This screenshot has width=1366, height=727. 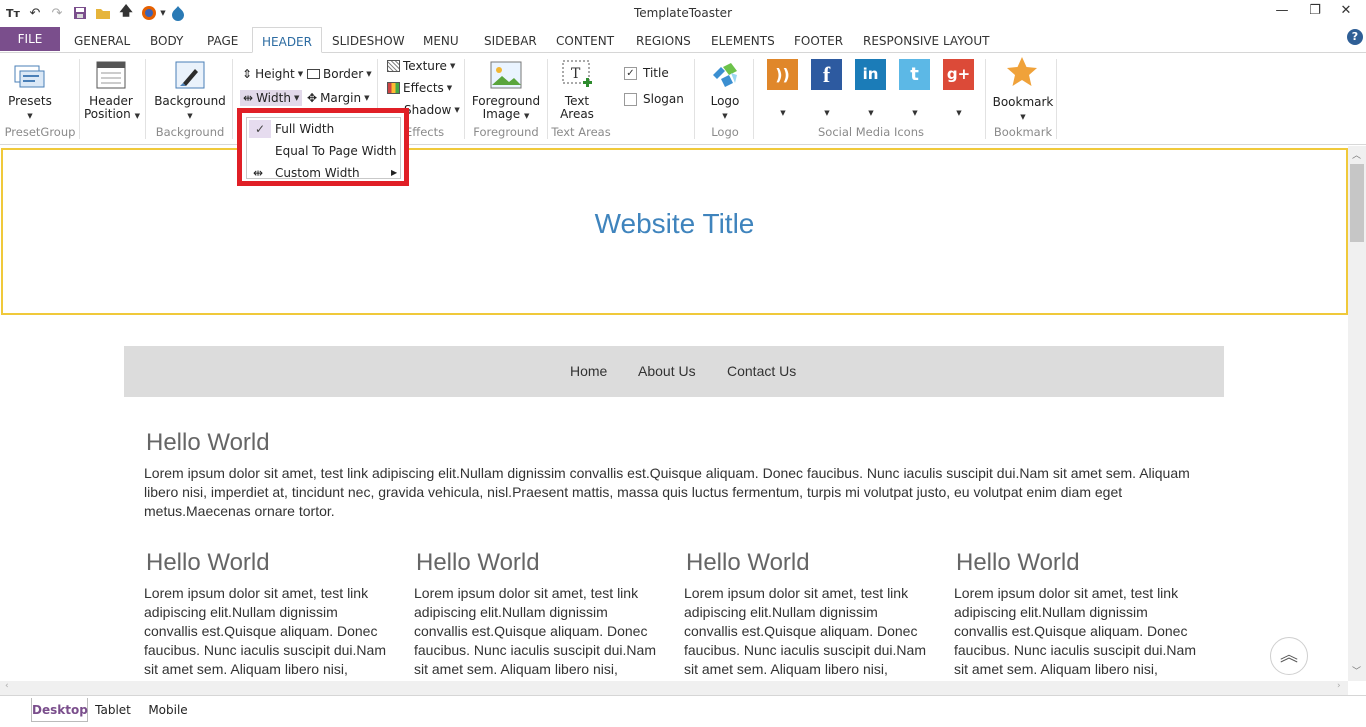 I want to click on tab-general: GENERAL, so click(x=102, y=40).